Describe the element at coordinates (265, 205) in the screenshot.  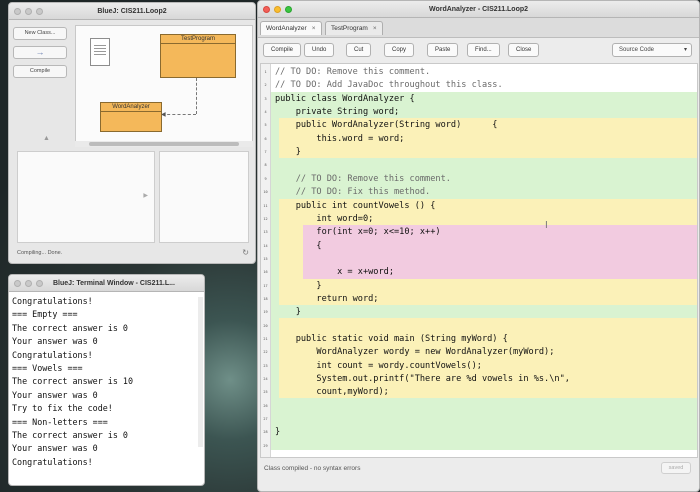
I see `line-number: 11` at that location.